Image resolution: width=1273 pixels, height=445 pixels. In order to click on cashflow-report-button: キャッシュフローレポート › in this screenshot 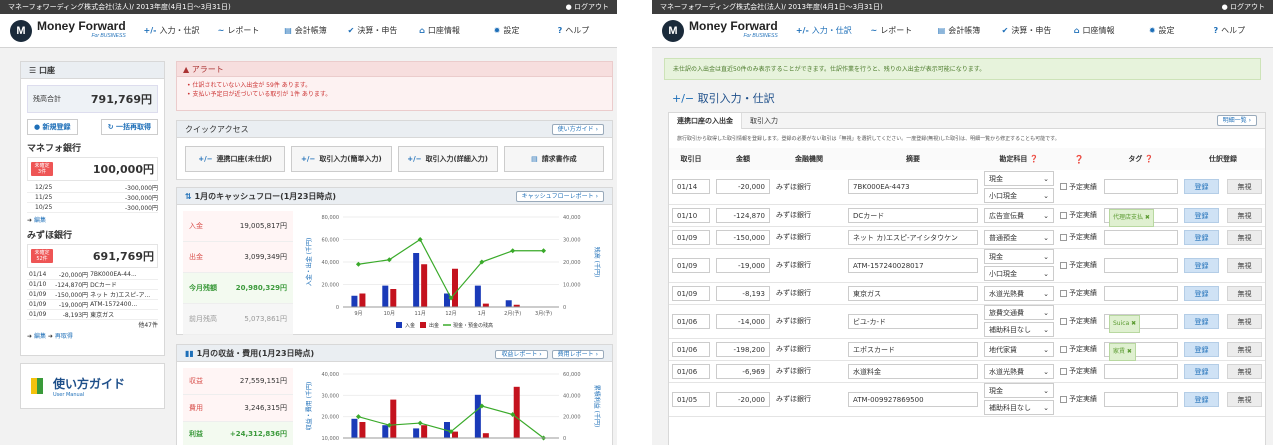, I will do `click(559, 196)`.